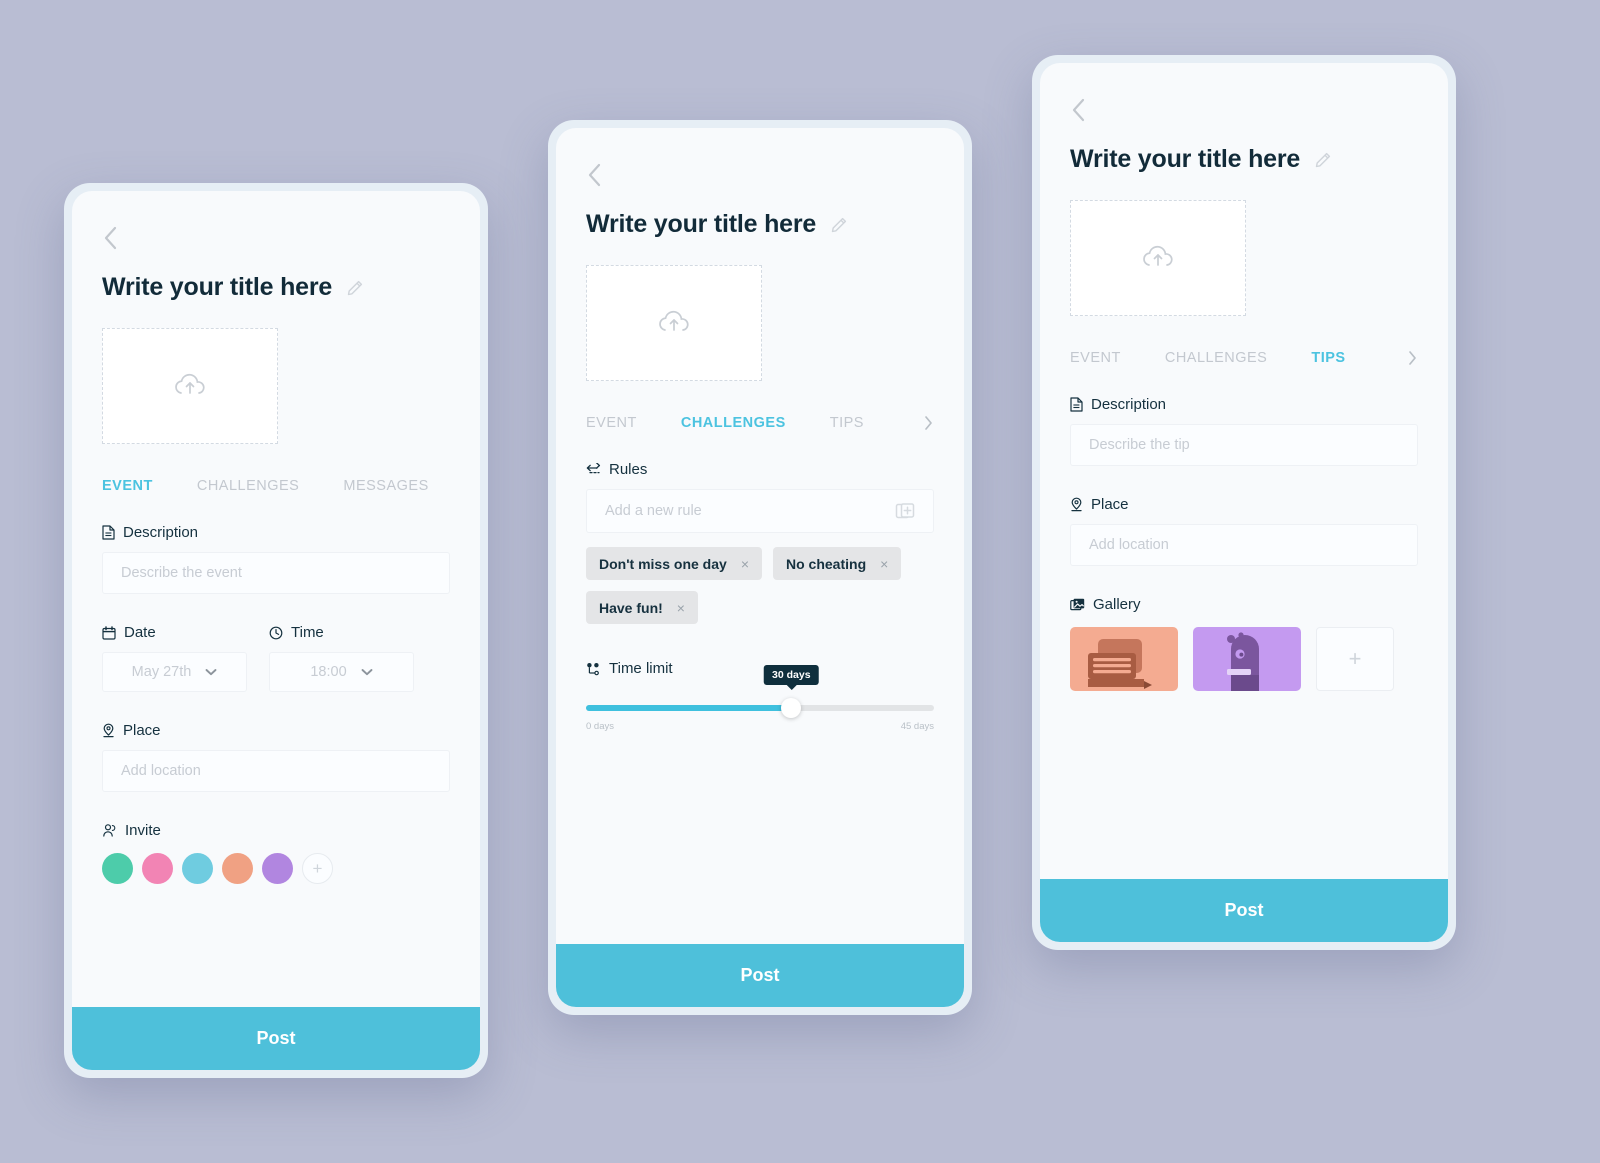 This screenshot has width=1600, height=1163. Describe the element at coordinates (276, 633) in the screenshot. I see `clock-icon` at that location.